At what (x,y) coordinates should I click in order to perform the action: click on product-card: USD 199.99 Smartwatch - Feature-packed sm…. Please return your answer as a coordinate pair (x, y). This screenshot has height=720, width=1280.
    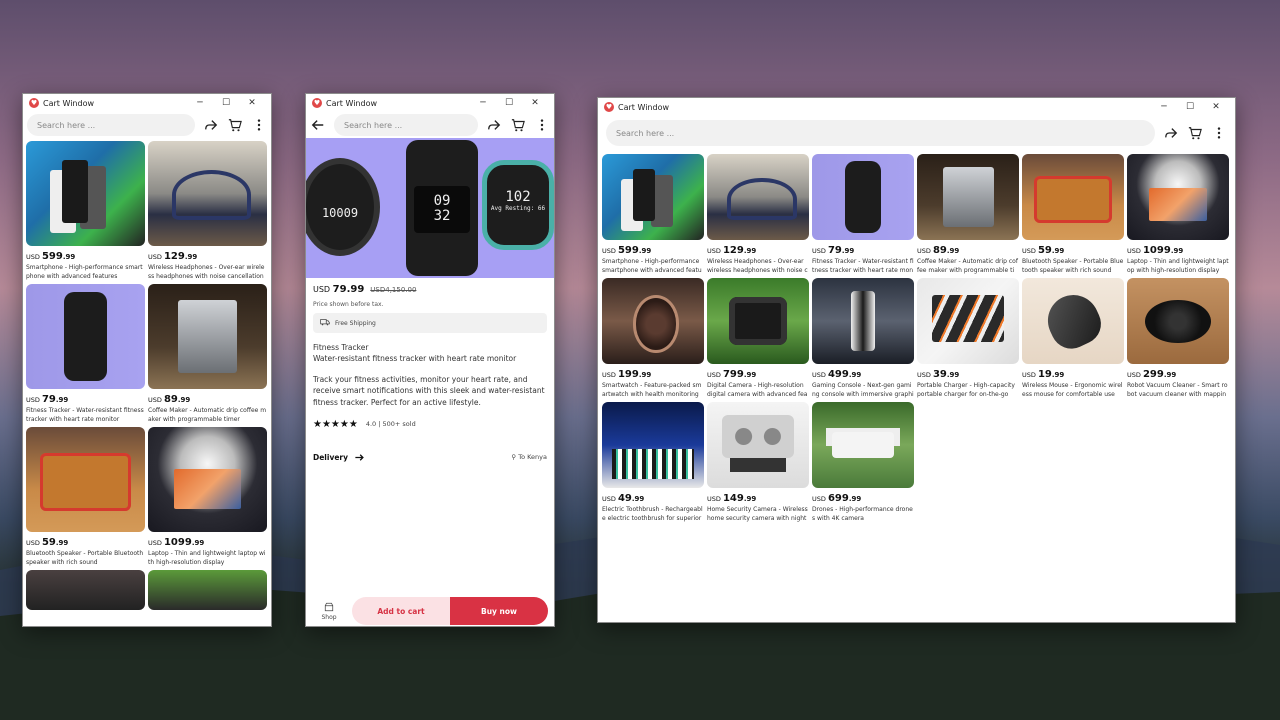
    Looking at the image, I should click on (653, 338).